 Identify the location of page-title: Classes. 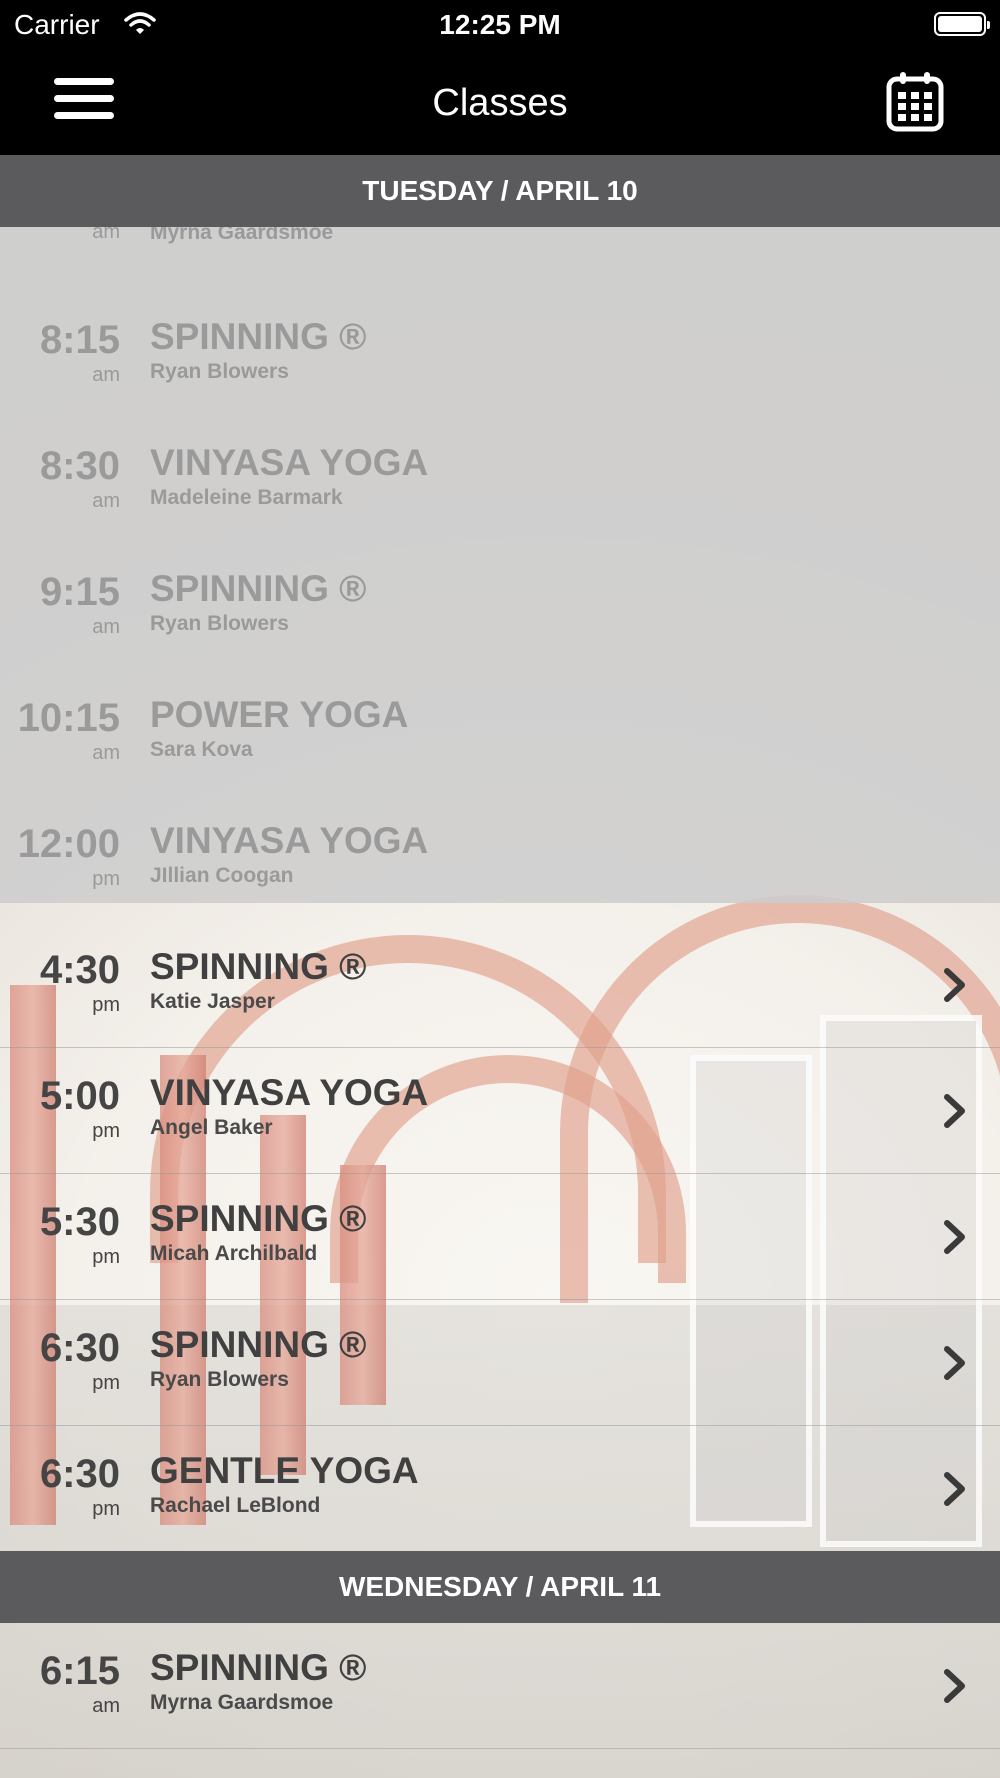
(500, 103).